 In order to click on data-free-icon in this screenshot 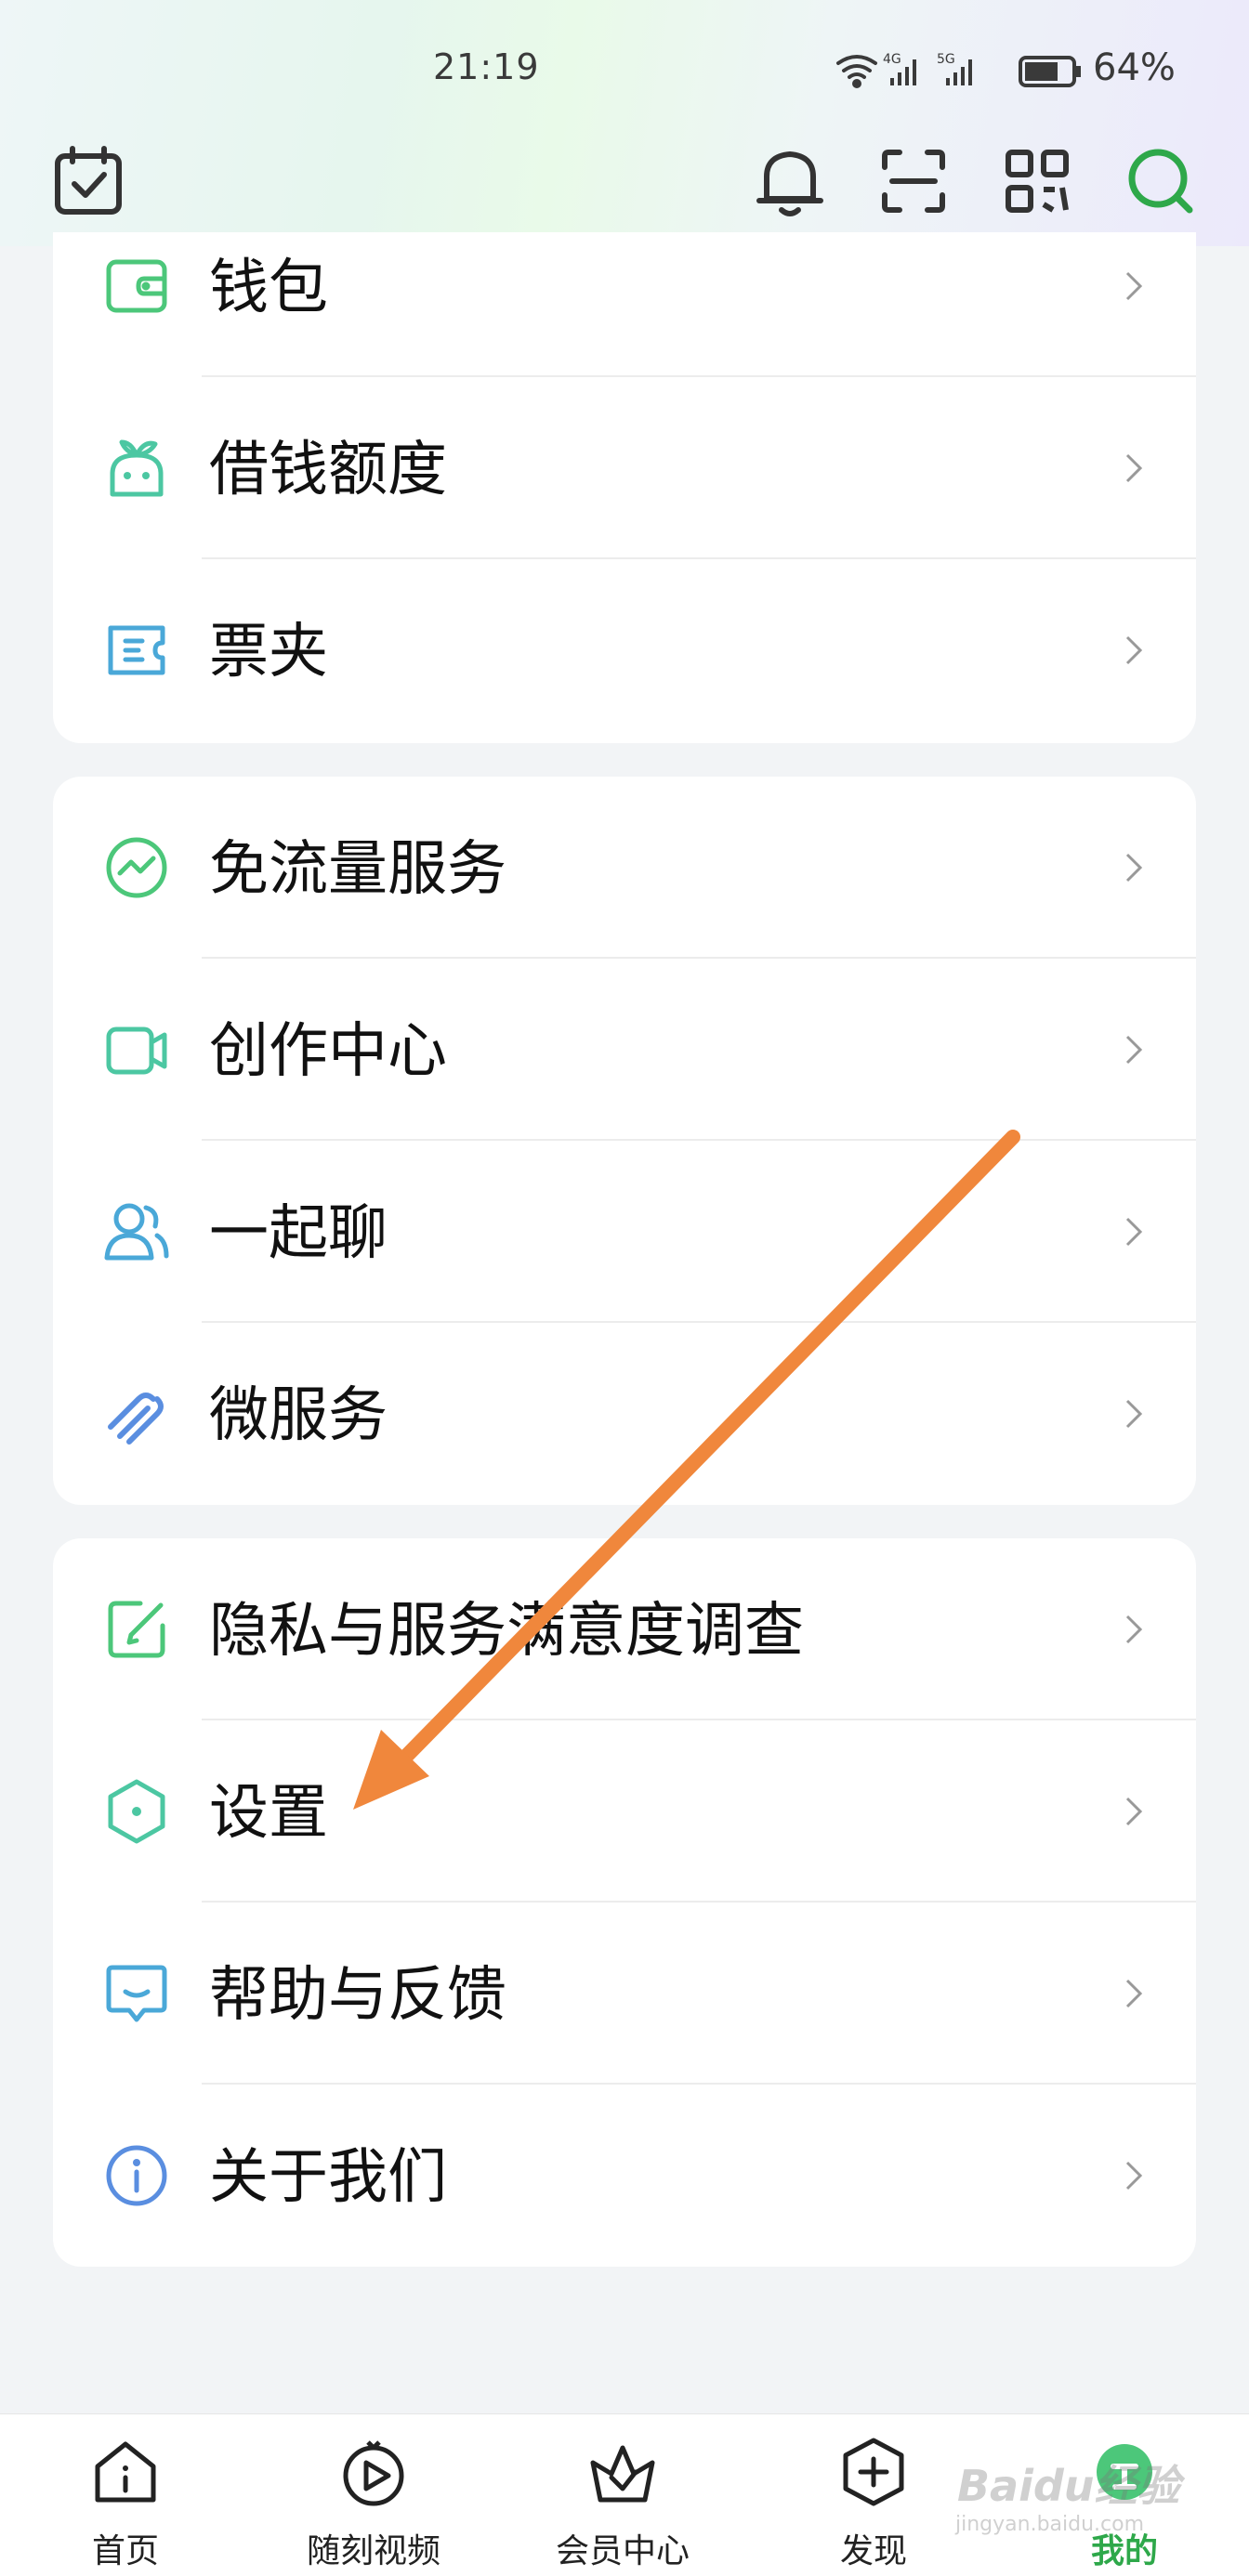, I will do `click(136, 867)`.